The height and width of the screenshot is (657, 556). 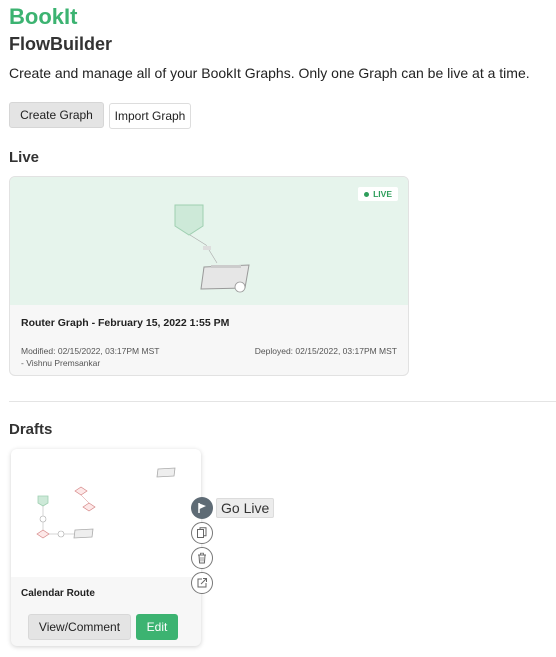 I want to click on live-section-title: Live, so click(x=24, y=157).